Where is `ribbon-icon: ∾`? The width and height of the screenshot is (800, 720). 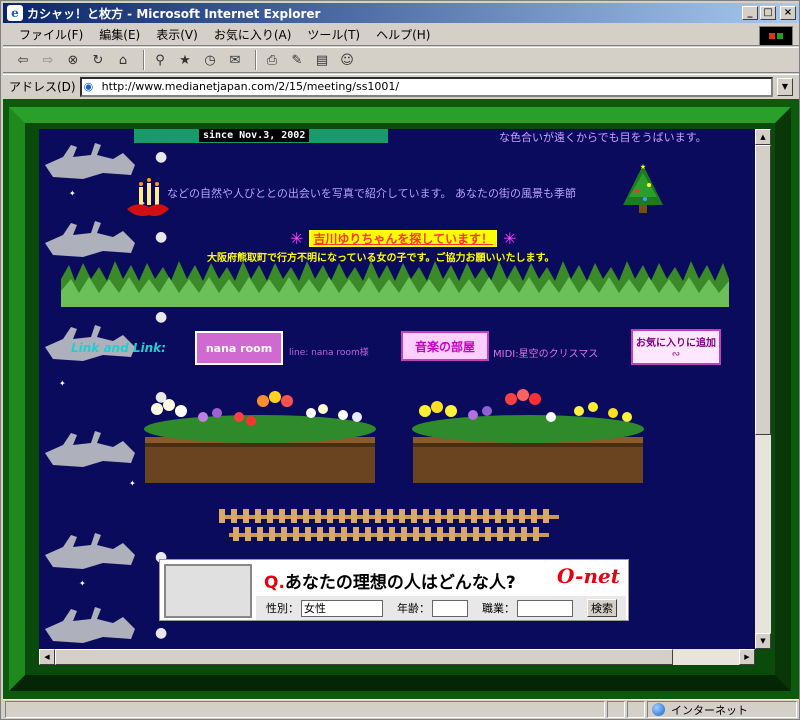 ribbon-icon: ∾ is located at coordinates (676, 354).